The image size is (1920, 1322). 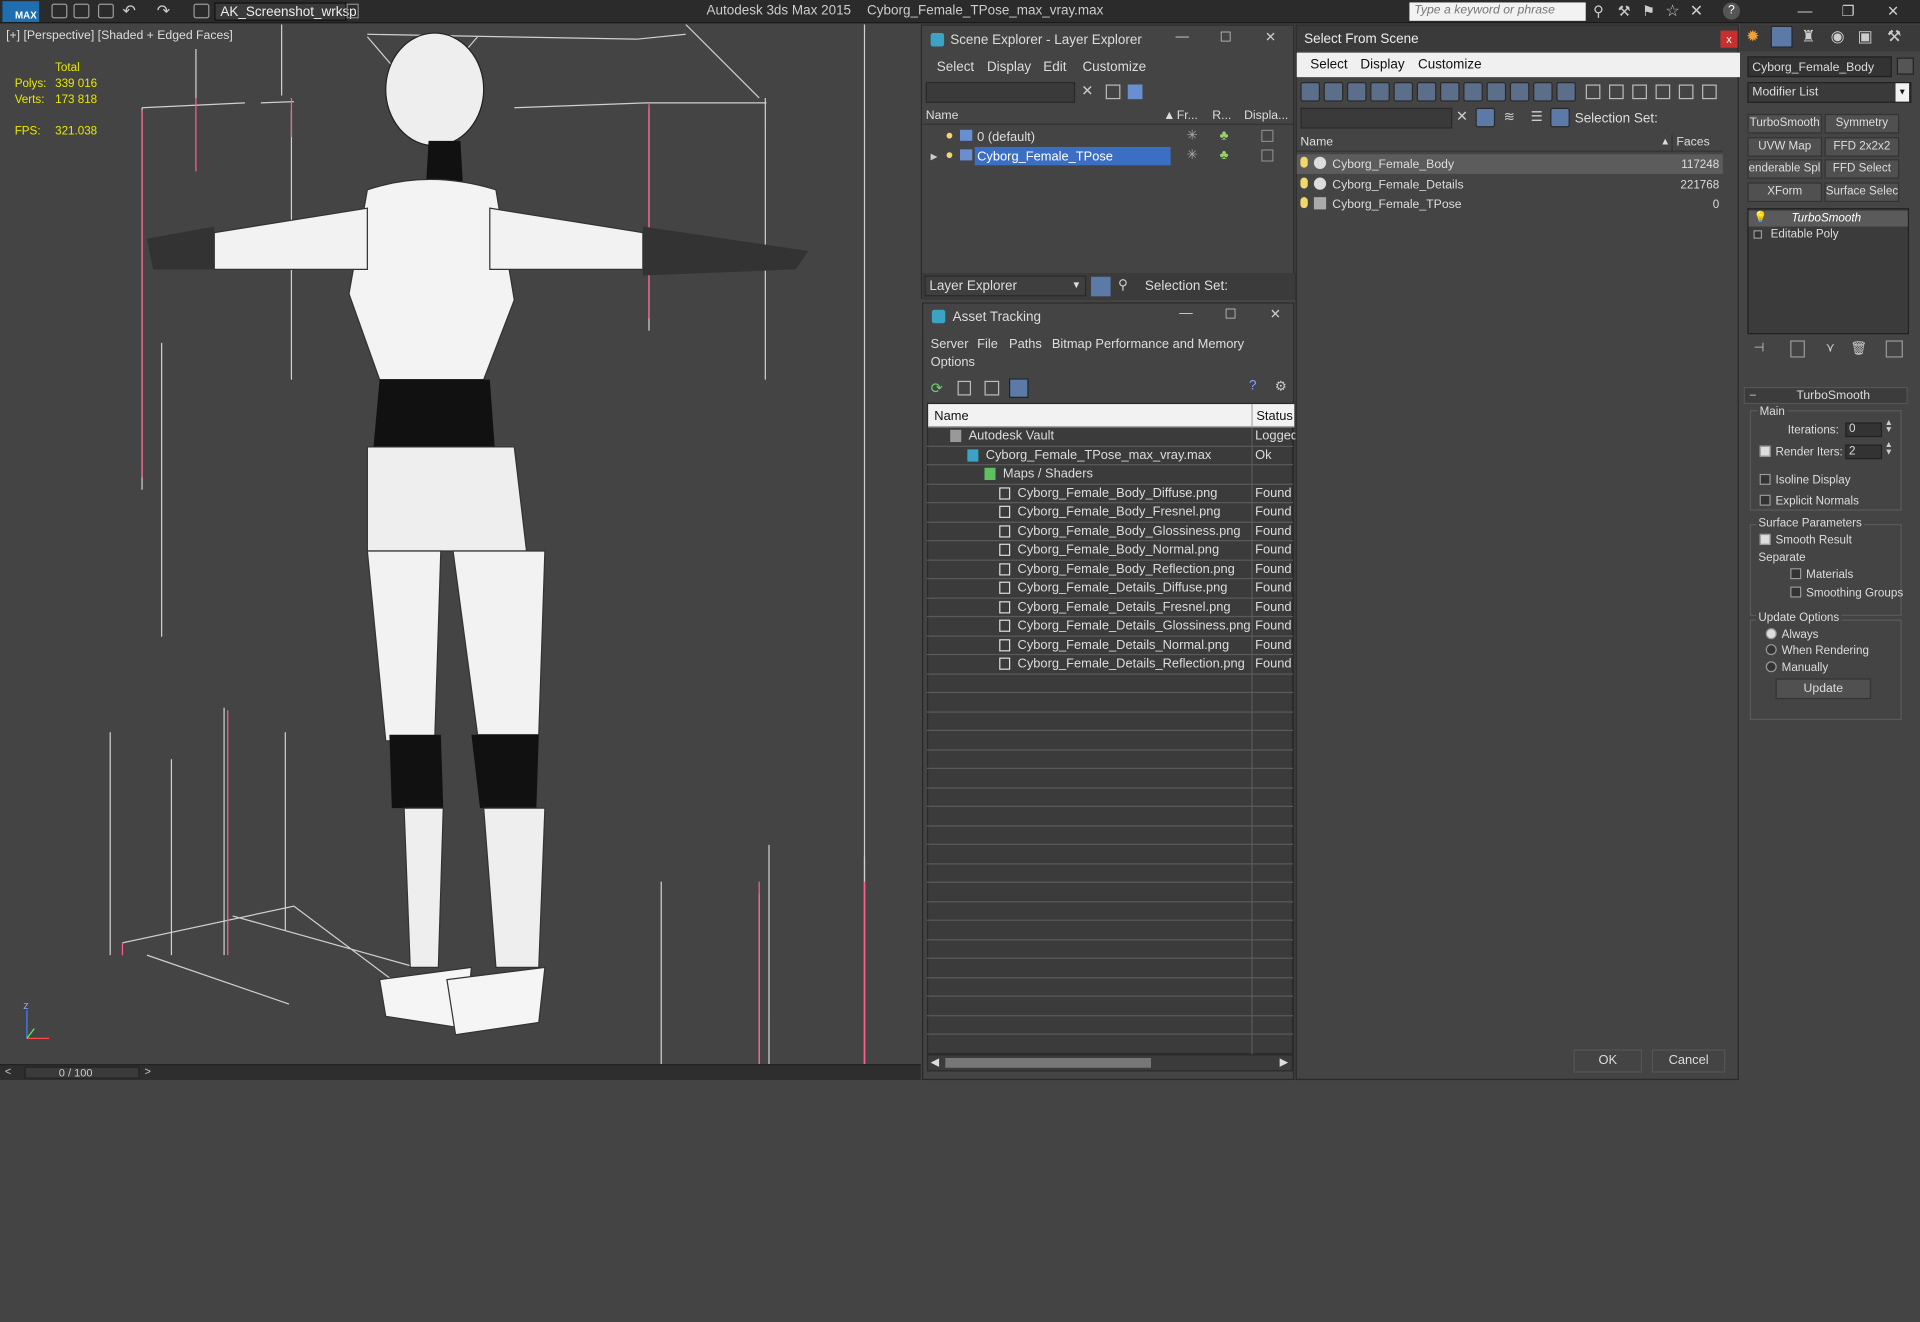 I want to click on geometry-filter-icon, so click(x=1310, y=92).